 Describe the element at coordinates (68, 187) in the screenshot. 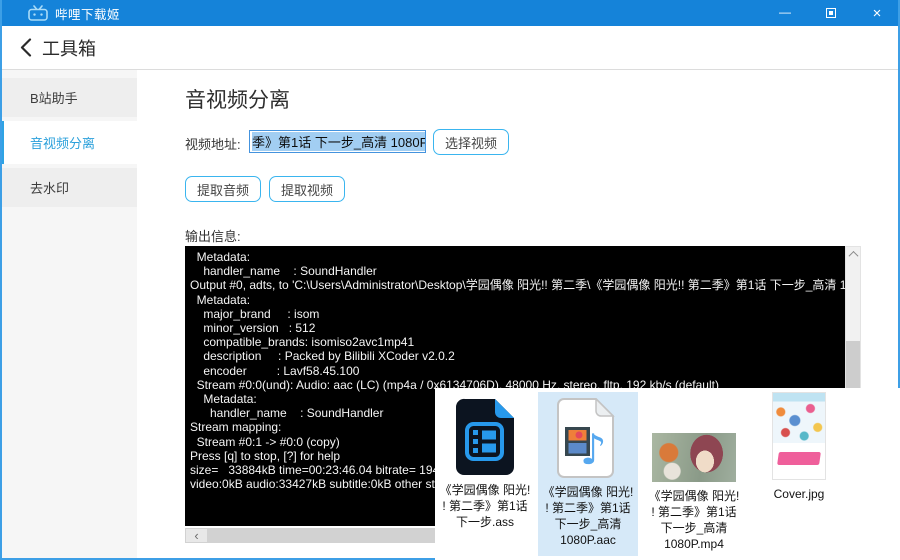

I see `sidebar-item-remove-watermark: 去水印` at that location.